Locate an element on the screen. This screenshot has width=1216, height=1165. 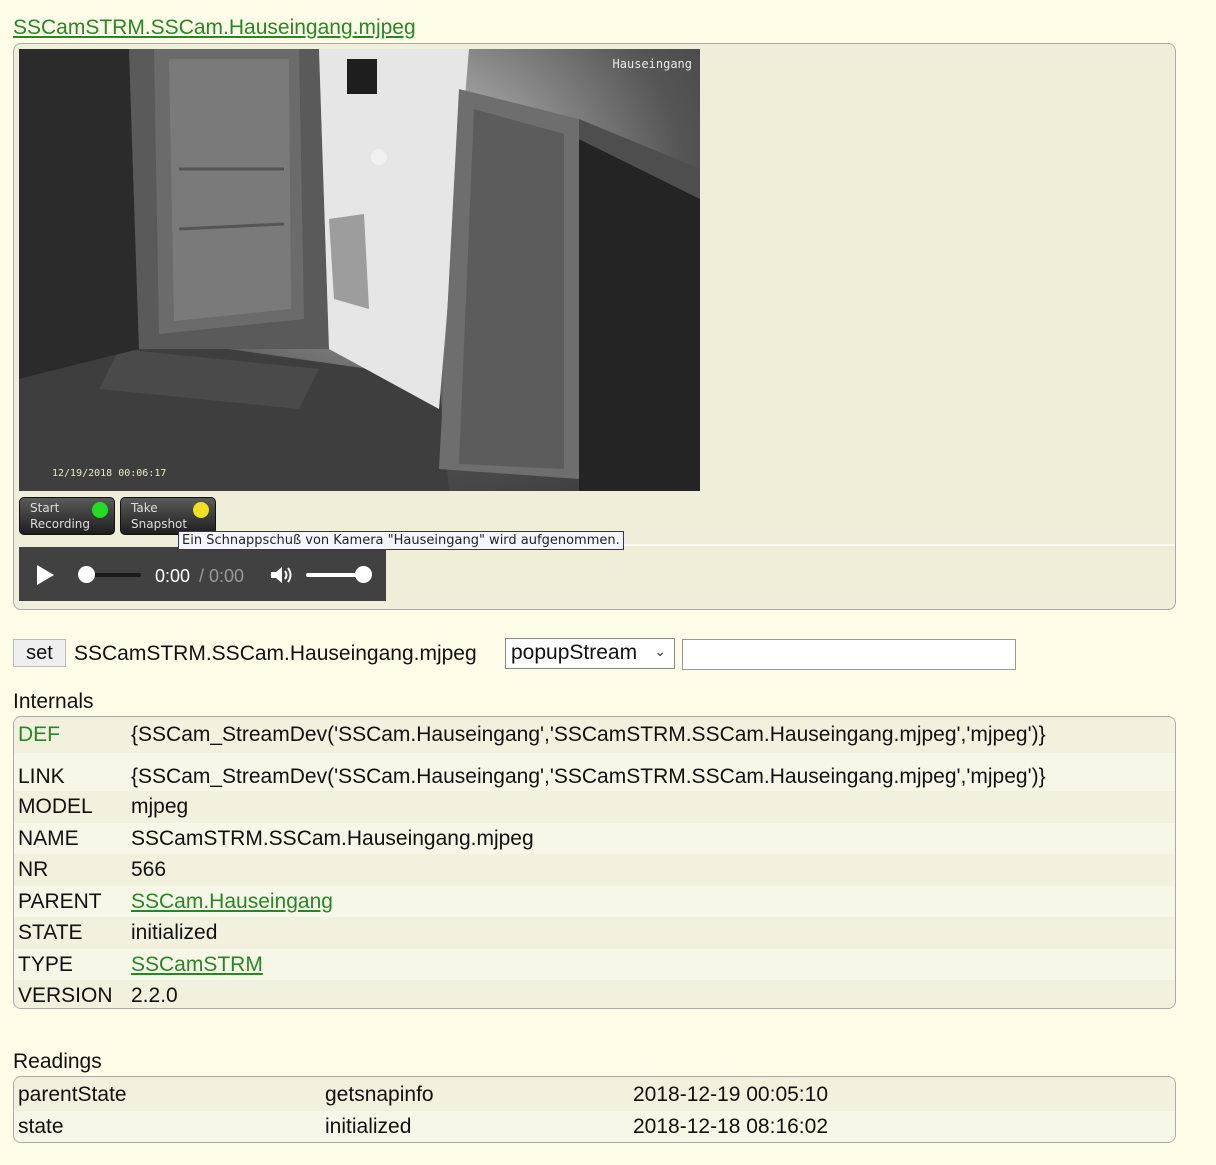
internal-key: NAME is located at coordinates (48, 838).